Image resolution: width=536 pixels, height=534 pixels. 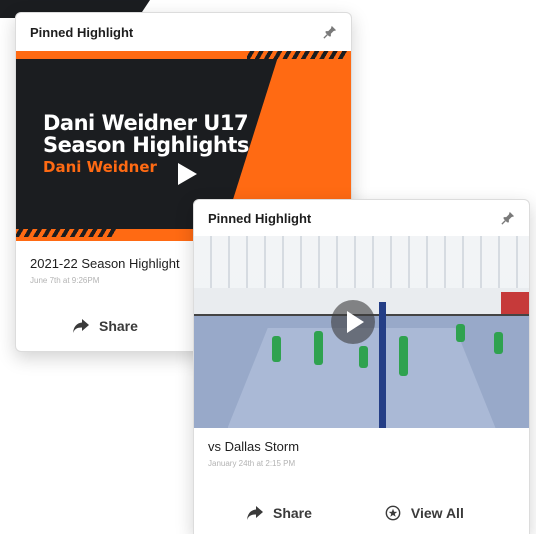 I want to click on gym-ceiling, so click(x=361, y=266).